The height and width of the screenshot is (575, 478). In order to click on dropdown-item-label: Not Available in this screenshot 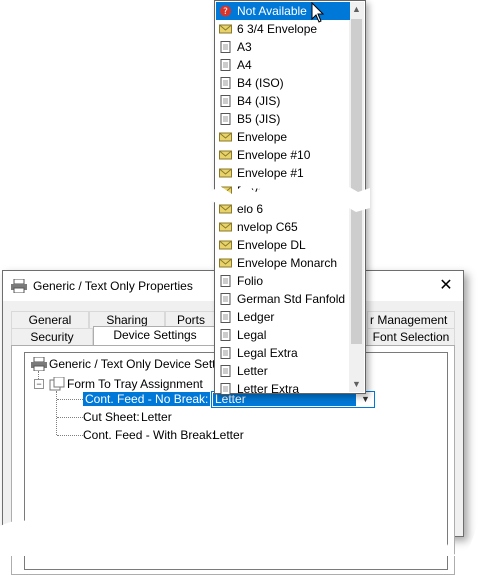, I will do `click(272, 11)`.